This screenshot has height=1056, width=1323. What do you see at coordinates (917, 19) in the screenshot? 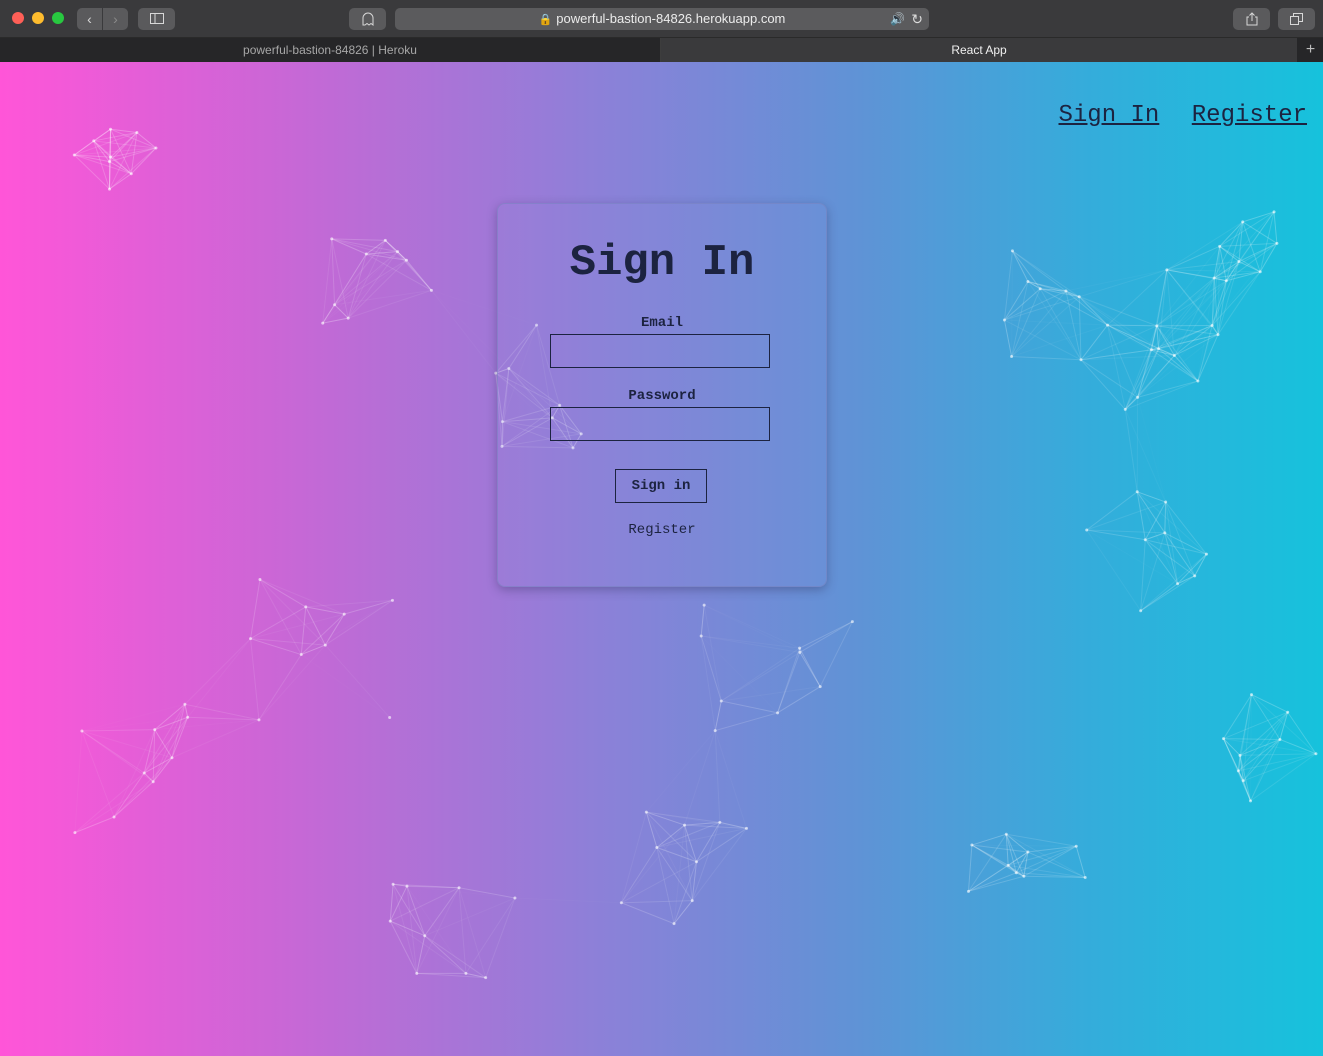
I see `reload-icon: ↻` at bounding box center [917, 19].